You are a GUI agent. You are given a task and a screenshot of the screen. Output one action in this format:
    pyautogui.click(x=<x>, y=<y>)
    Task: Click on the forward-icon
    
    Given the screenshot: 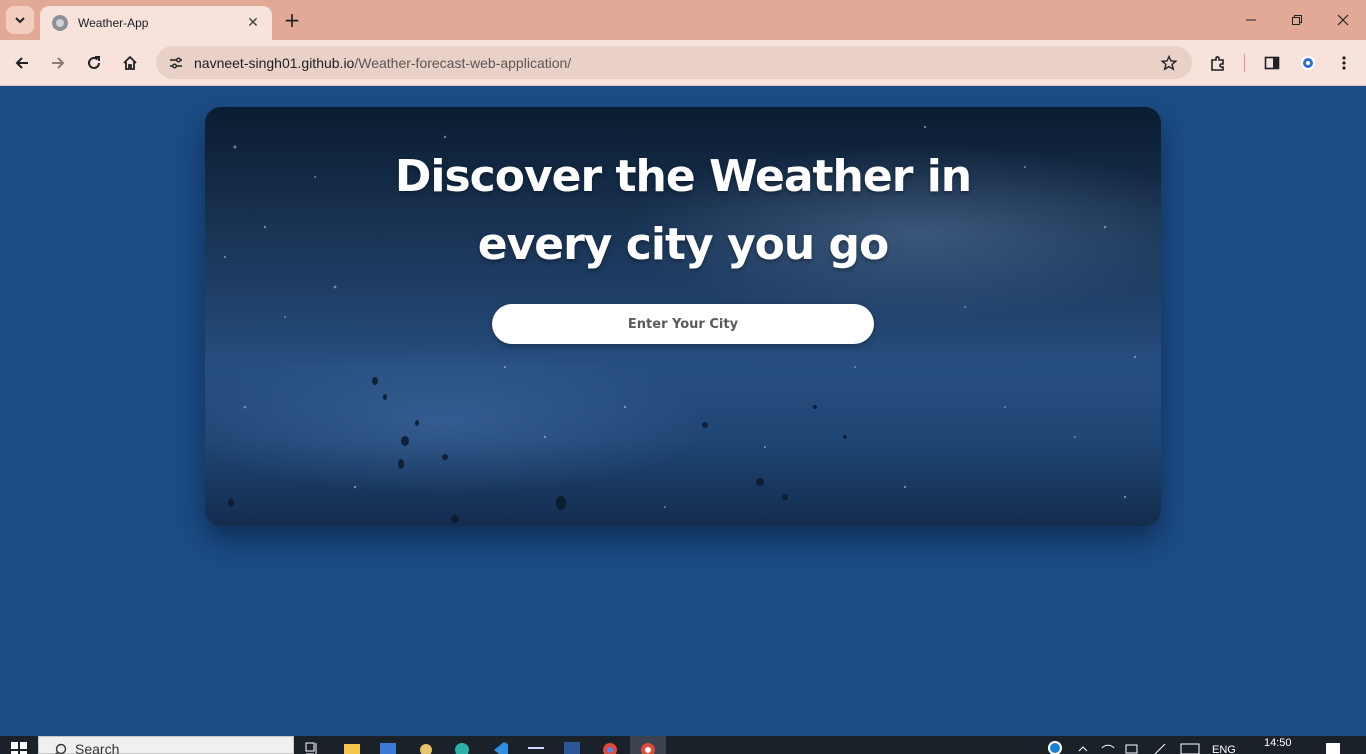 What is the action you would take?
    pyautogui.click(x=58, y=63)
    